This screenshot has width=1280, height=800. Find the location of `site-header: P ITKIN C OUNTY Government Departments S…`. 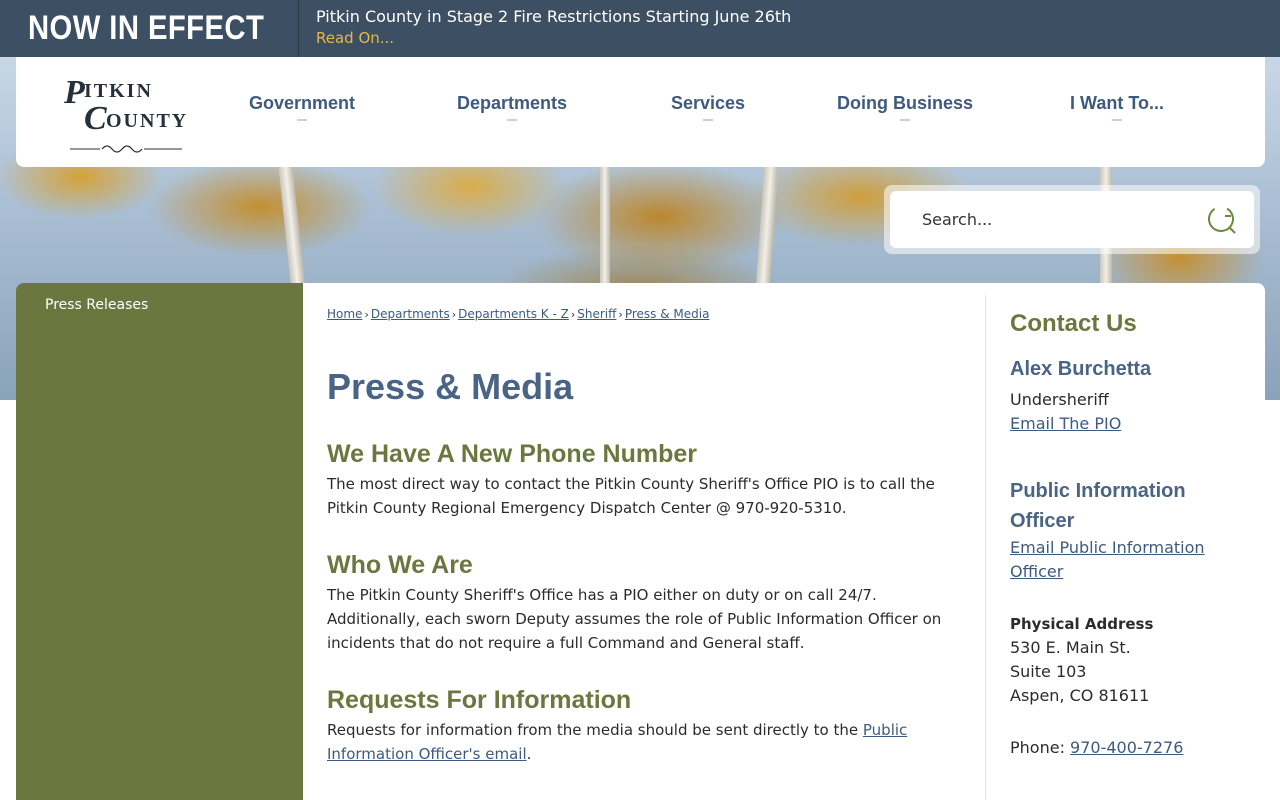

site-header: P ITKIN C OUNTY Government Departments S… is located at coordinates (640, 112).